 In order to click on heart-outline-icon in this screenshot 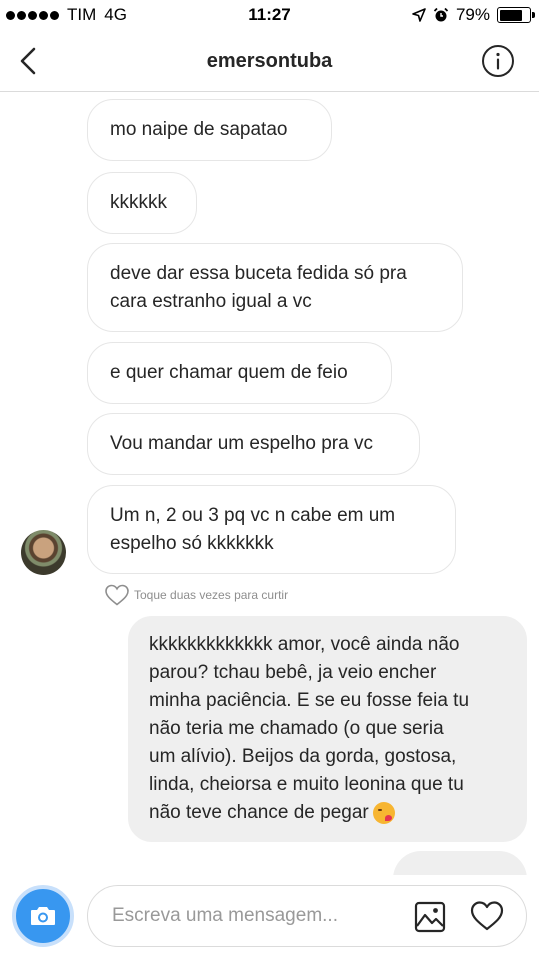, I will do `click(117, 595)`.